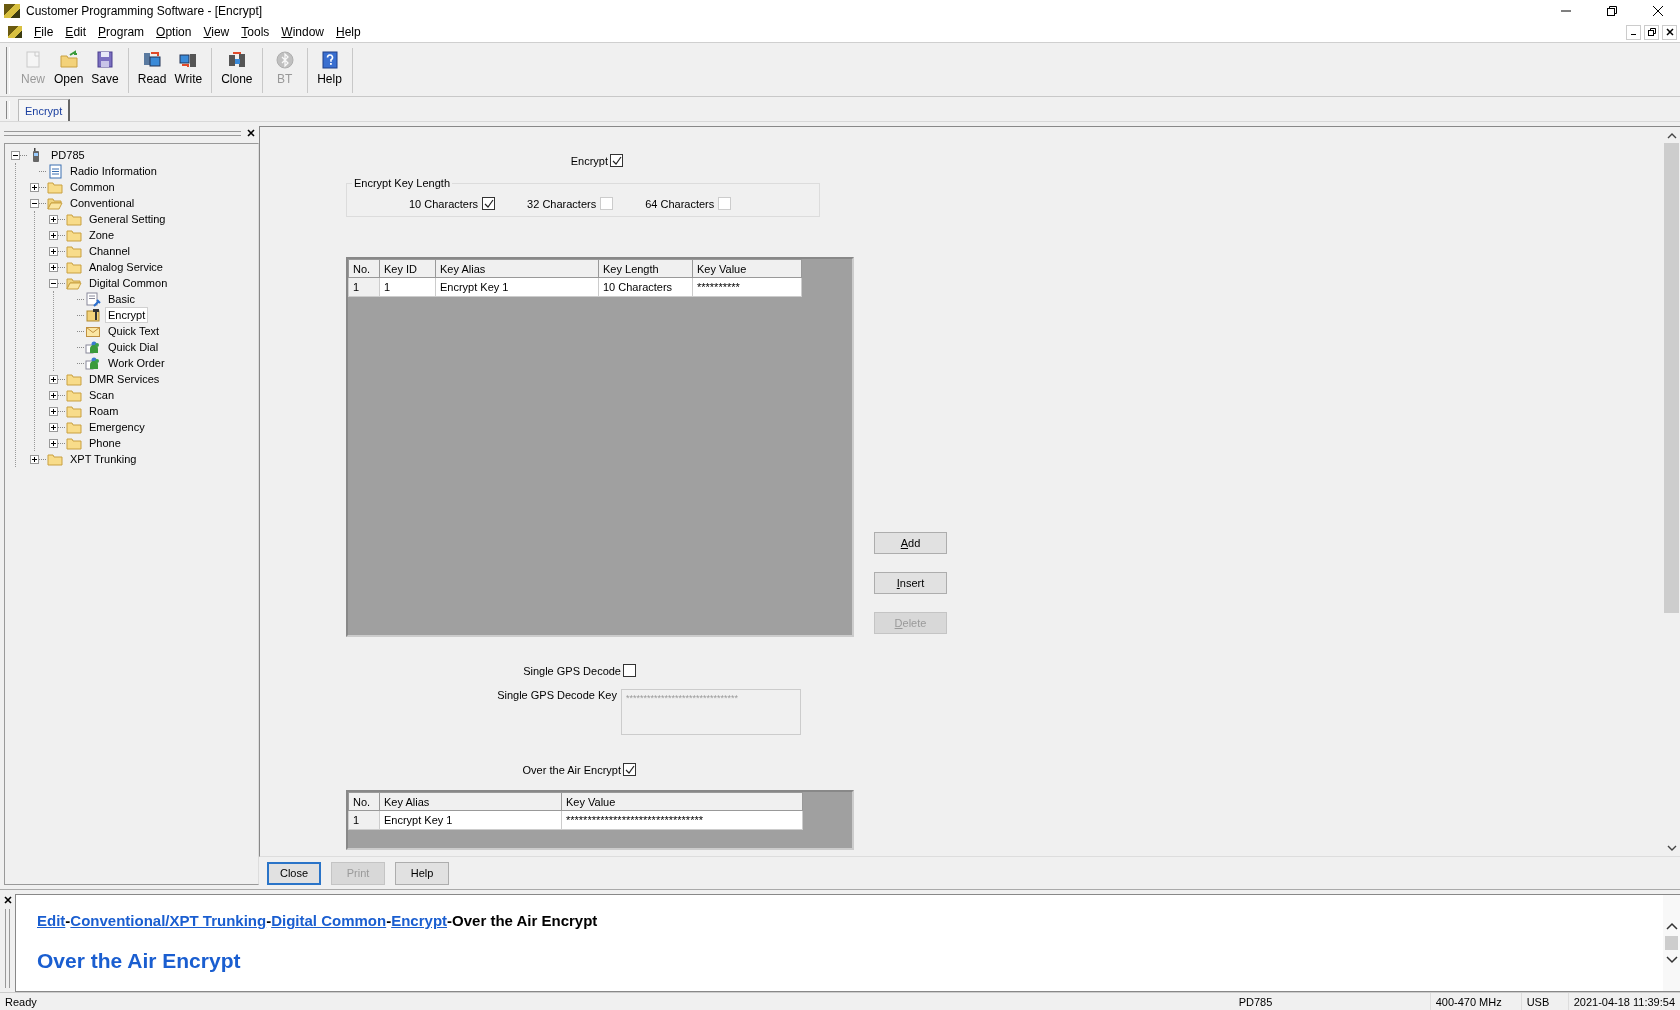 This screenshot has width=1680, height=1010. I want to click on toolbar-button: Clone, so click(237, 70).